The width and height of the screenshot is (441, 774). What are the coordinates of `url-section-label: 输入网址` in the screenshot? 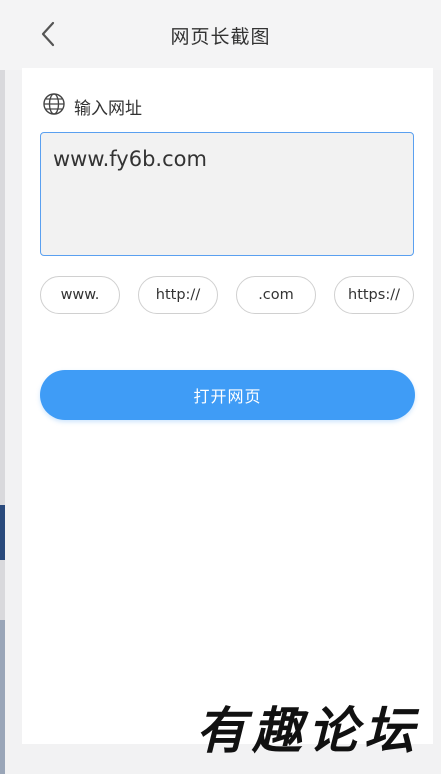 It's located at (92, 106).